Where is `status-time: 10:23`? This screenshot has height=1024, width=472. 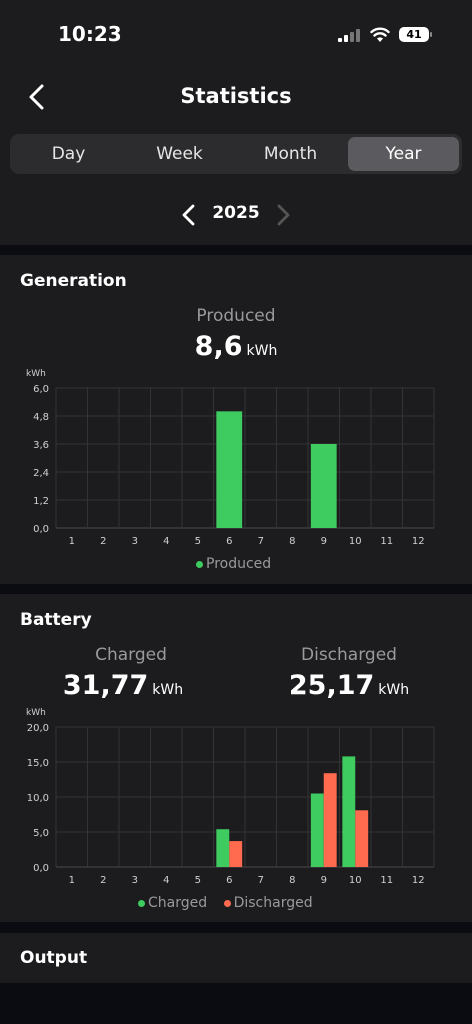
status-time: 10:23 is located at coordinates (90, 34).